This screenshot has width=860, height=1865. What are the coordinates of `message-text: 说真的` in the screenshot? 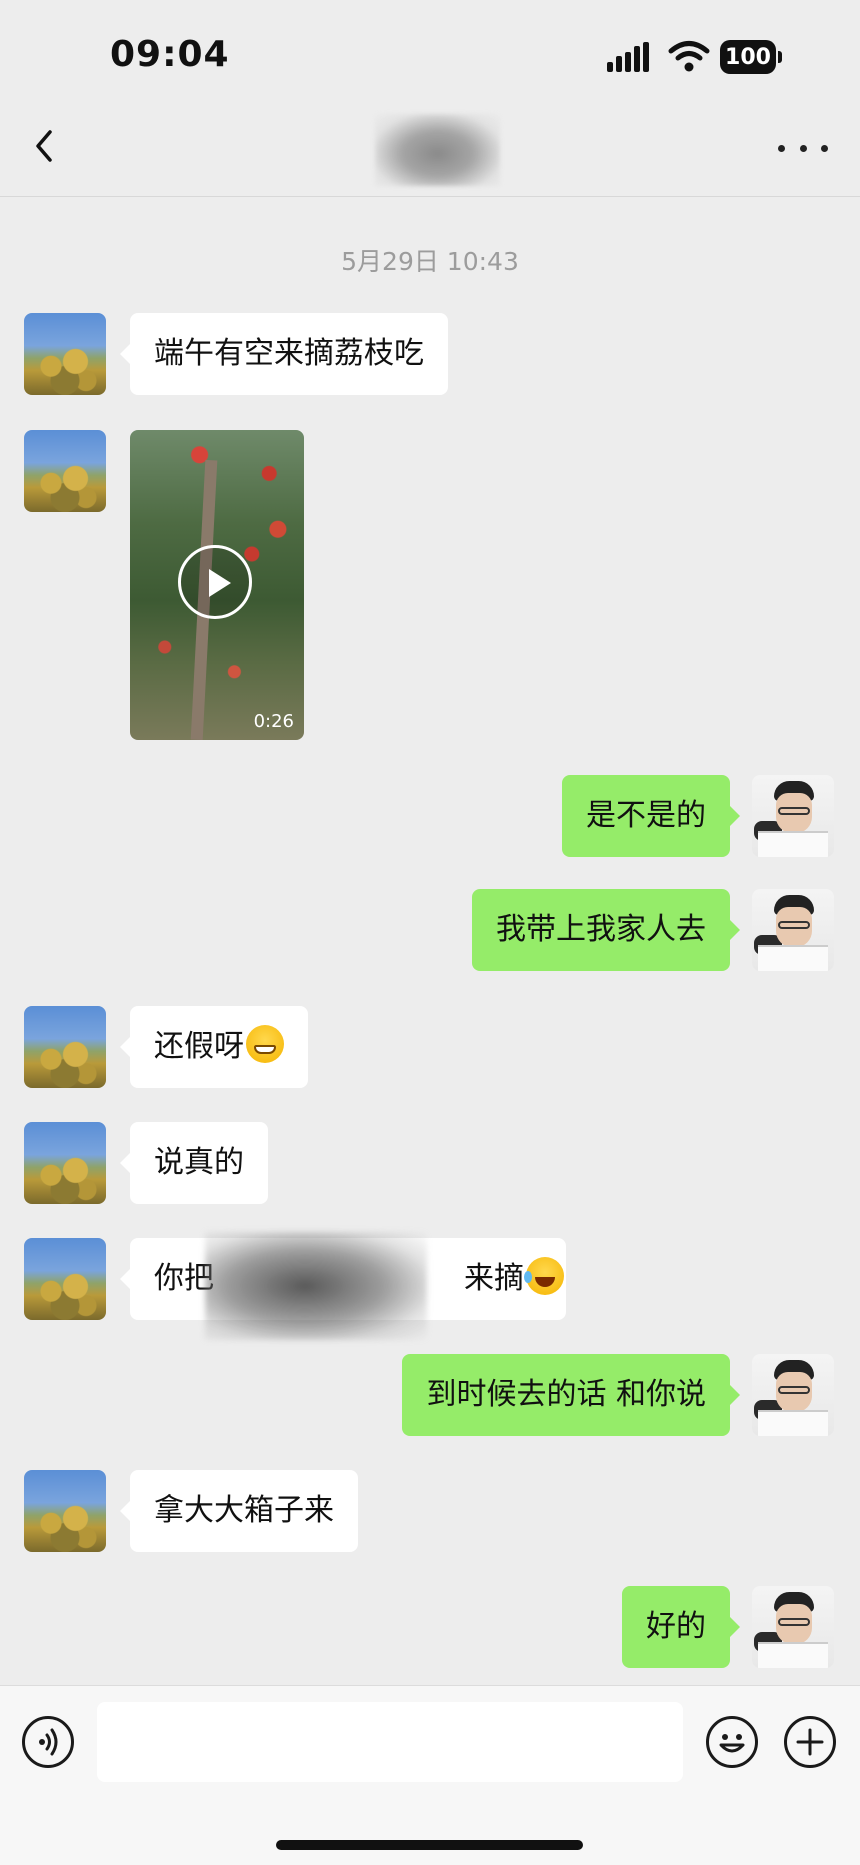 It's located at (199, 1162).